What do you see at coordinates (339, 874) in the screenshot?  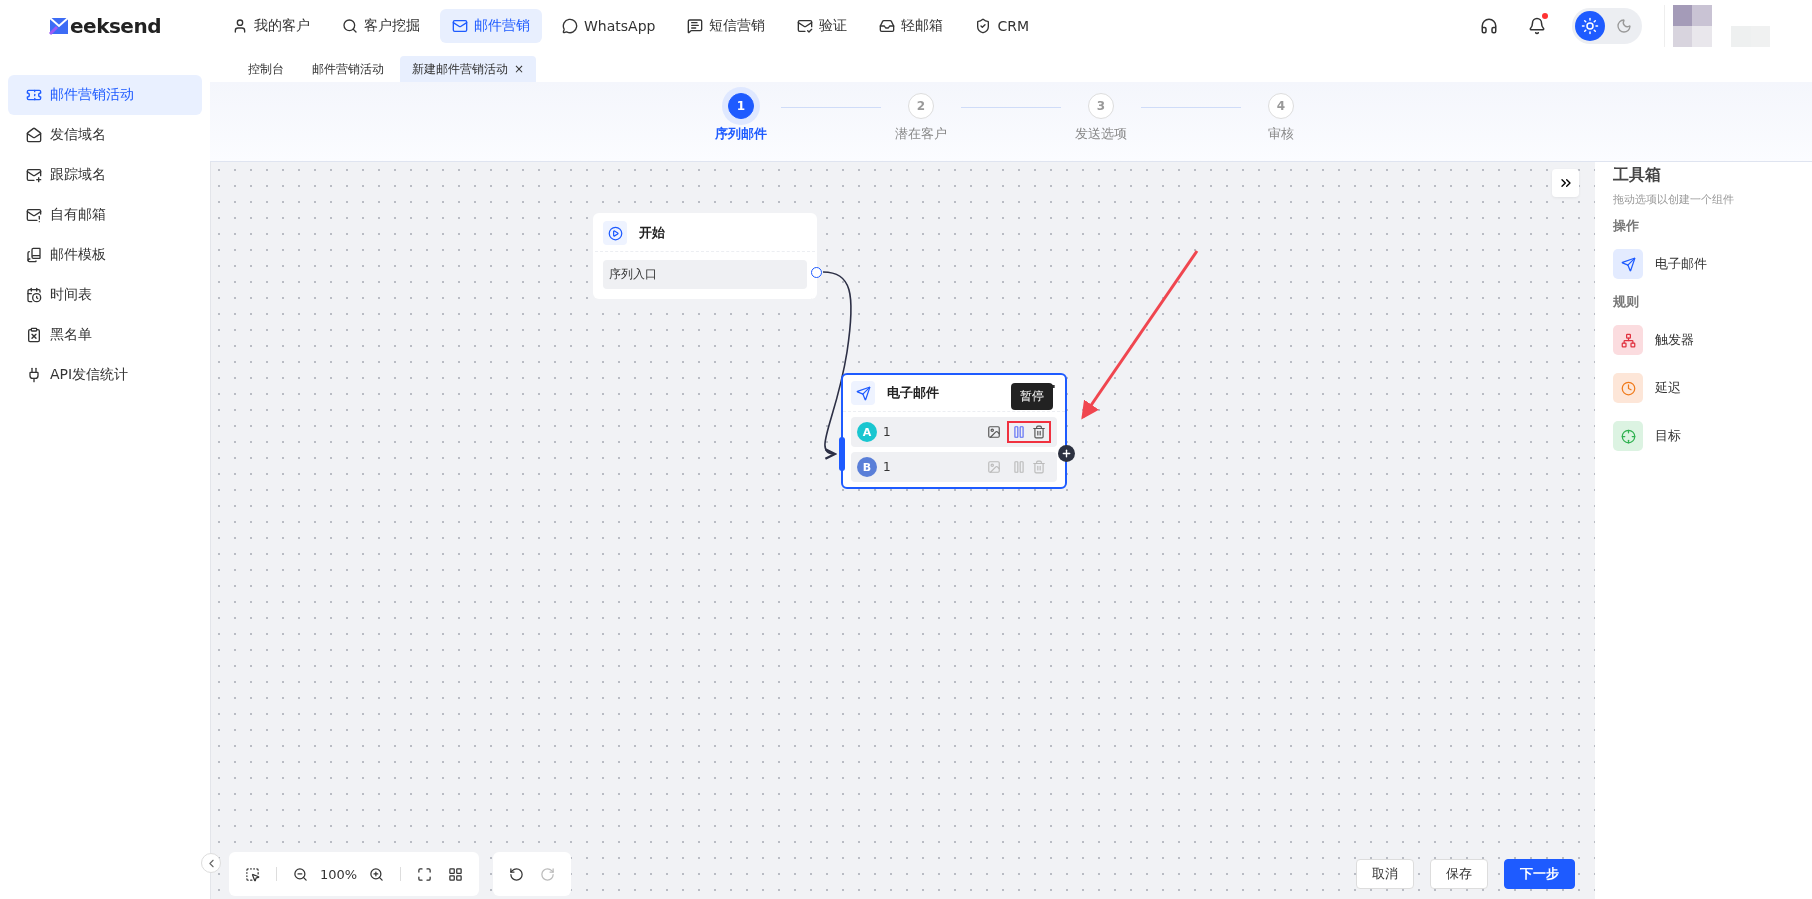 I see `zoom-level: 100%` at bounding box center [339, 874].